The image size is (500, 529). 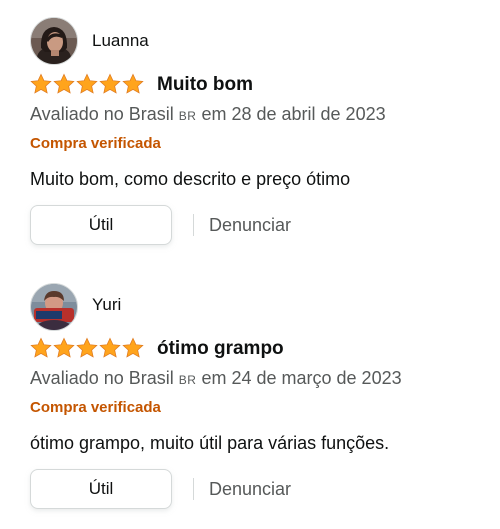 I want to click on review-date-text: em 24 de março de 2023, so click(x=301, y=378).